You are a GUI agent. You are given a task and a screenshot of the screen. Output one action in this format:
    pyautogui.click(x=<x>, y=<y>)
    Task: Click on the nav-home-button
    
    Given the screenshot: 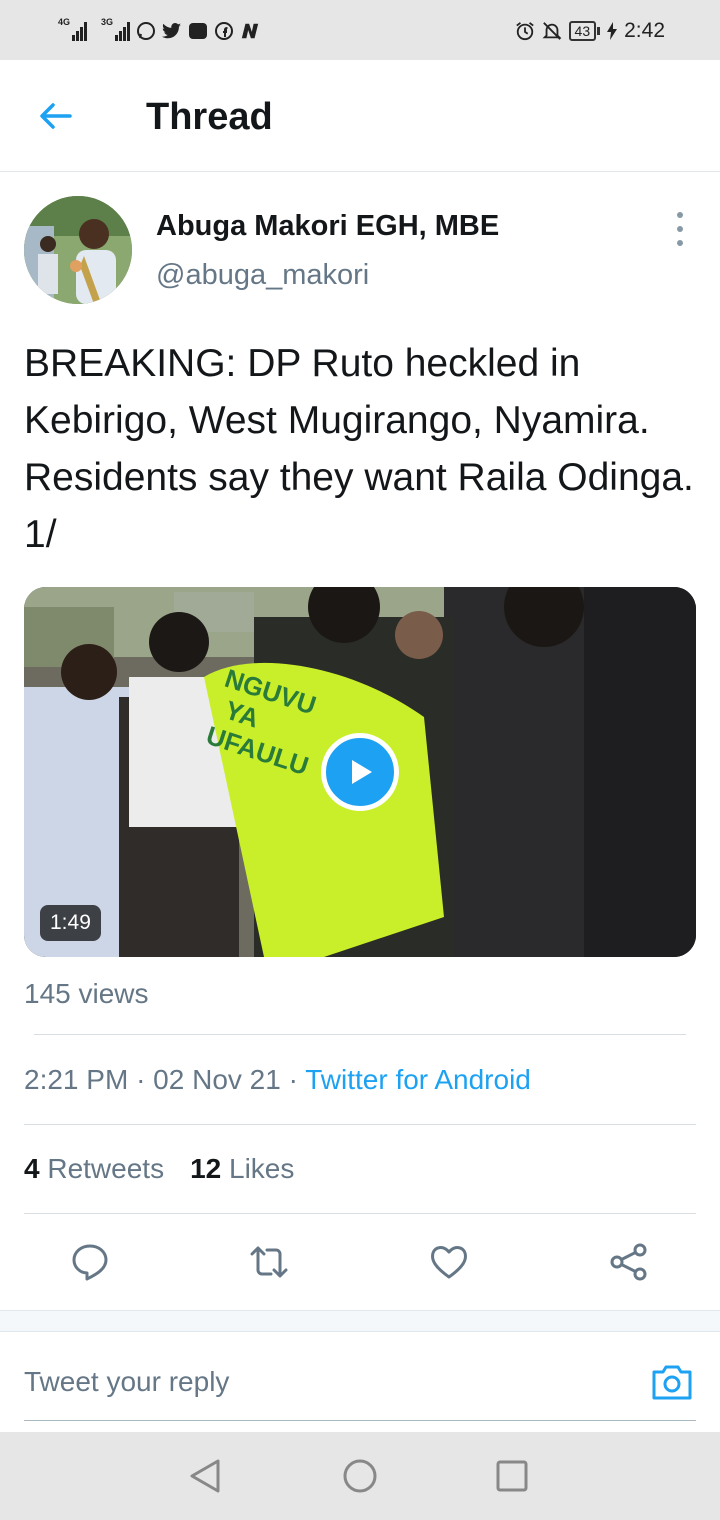 What is the action you would take?
    pyautogui.click(x=360, y=1476)
    